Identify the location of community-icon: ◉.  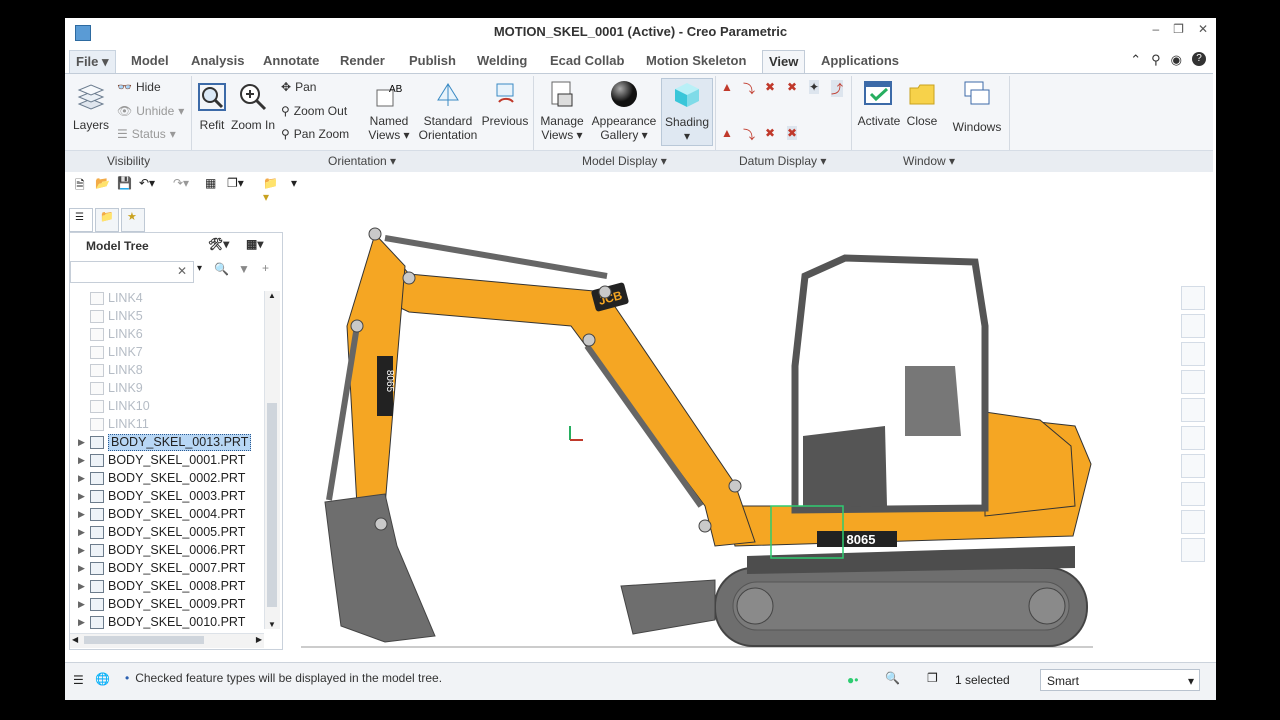
(1176, 60).